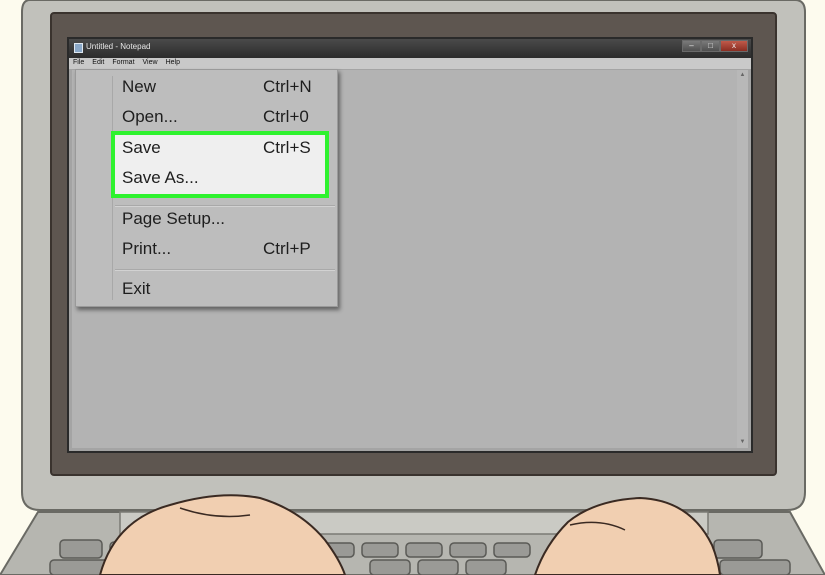  Describe the element at coordinates (141, 147) in the screenshot. I see `menu-item-label: Save` at that location.